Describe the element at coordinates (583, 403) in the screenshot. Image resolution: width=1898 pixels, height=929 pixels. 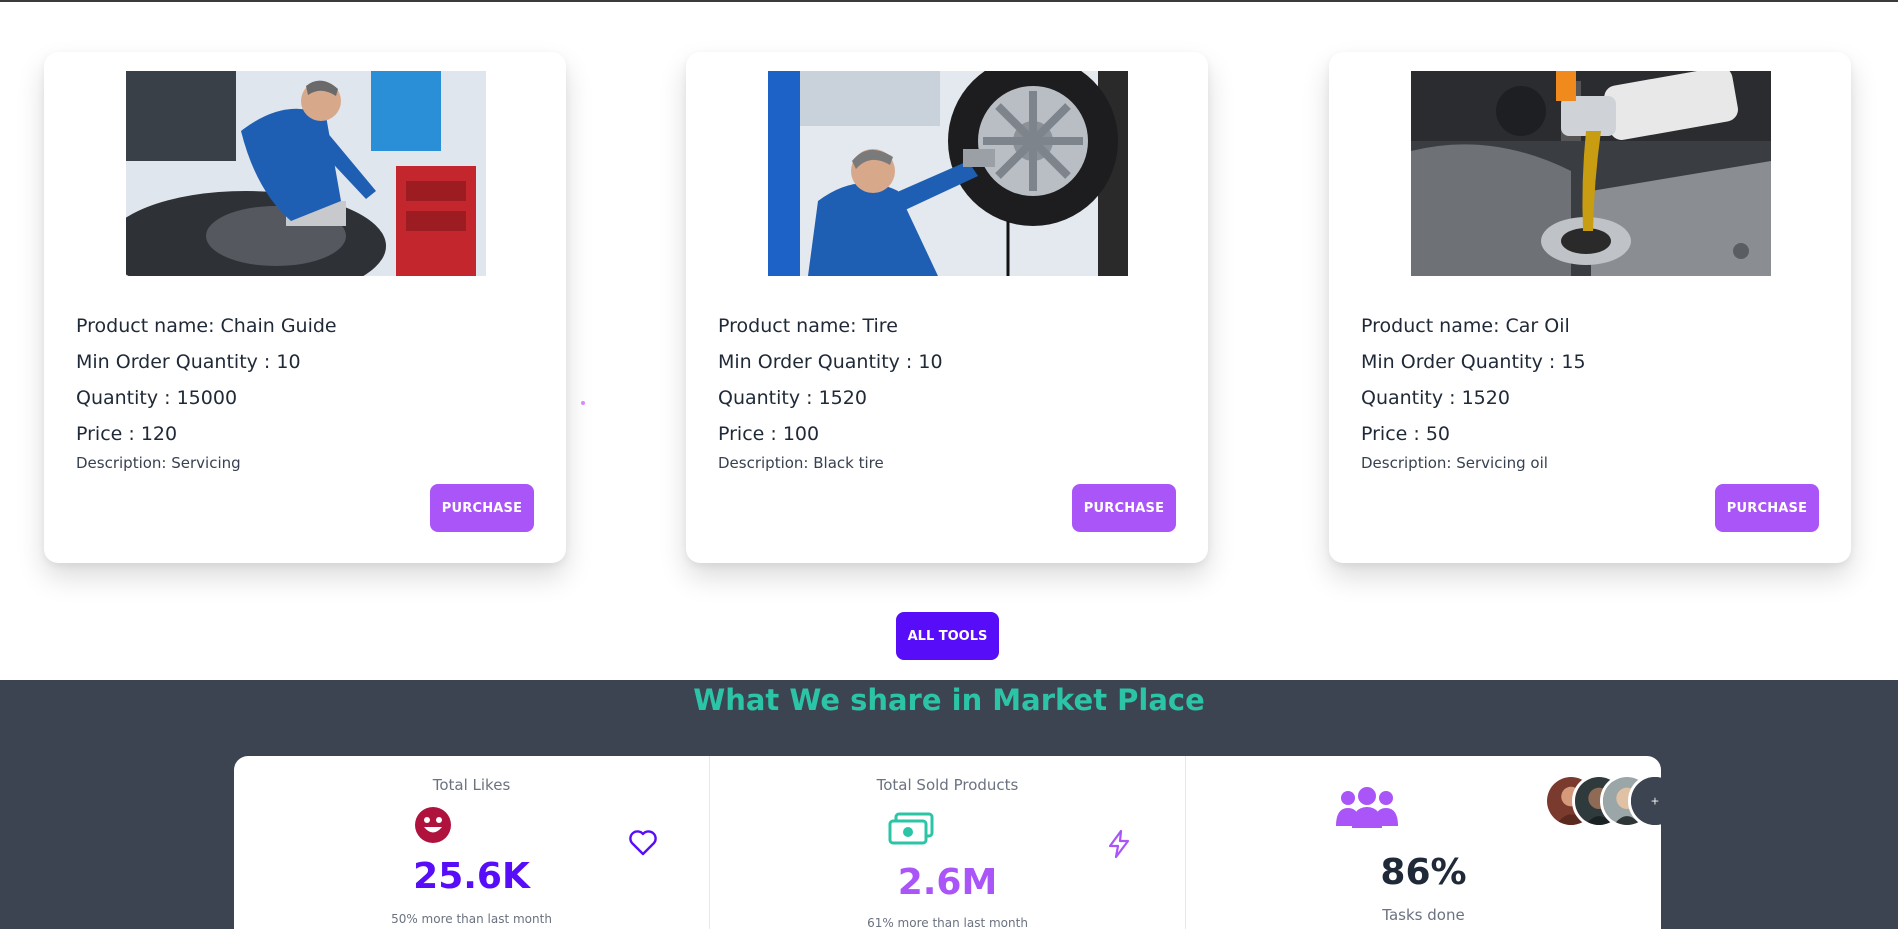
I see `decorative-dot` at that location.